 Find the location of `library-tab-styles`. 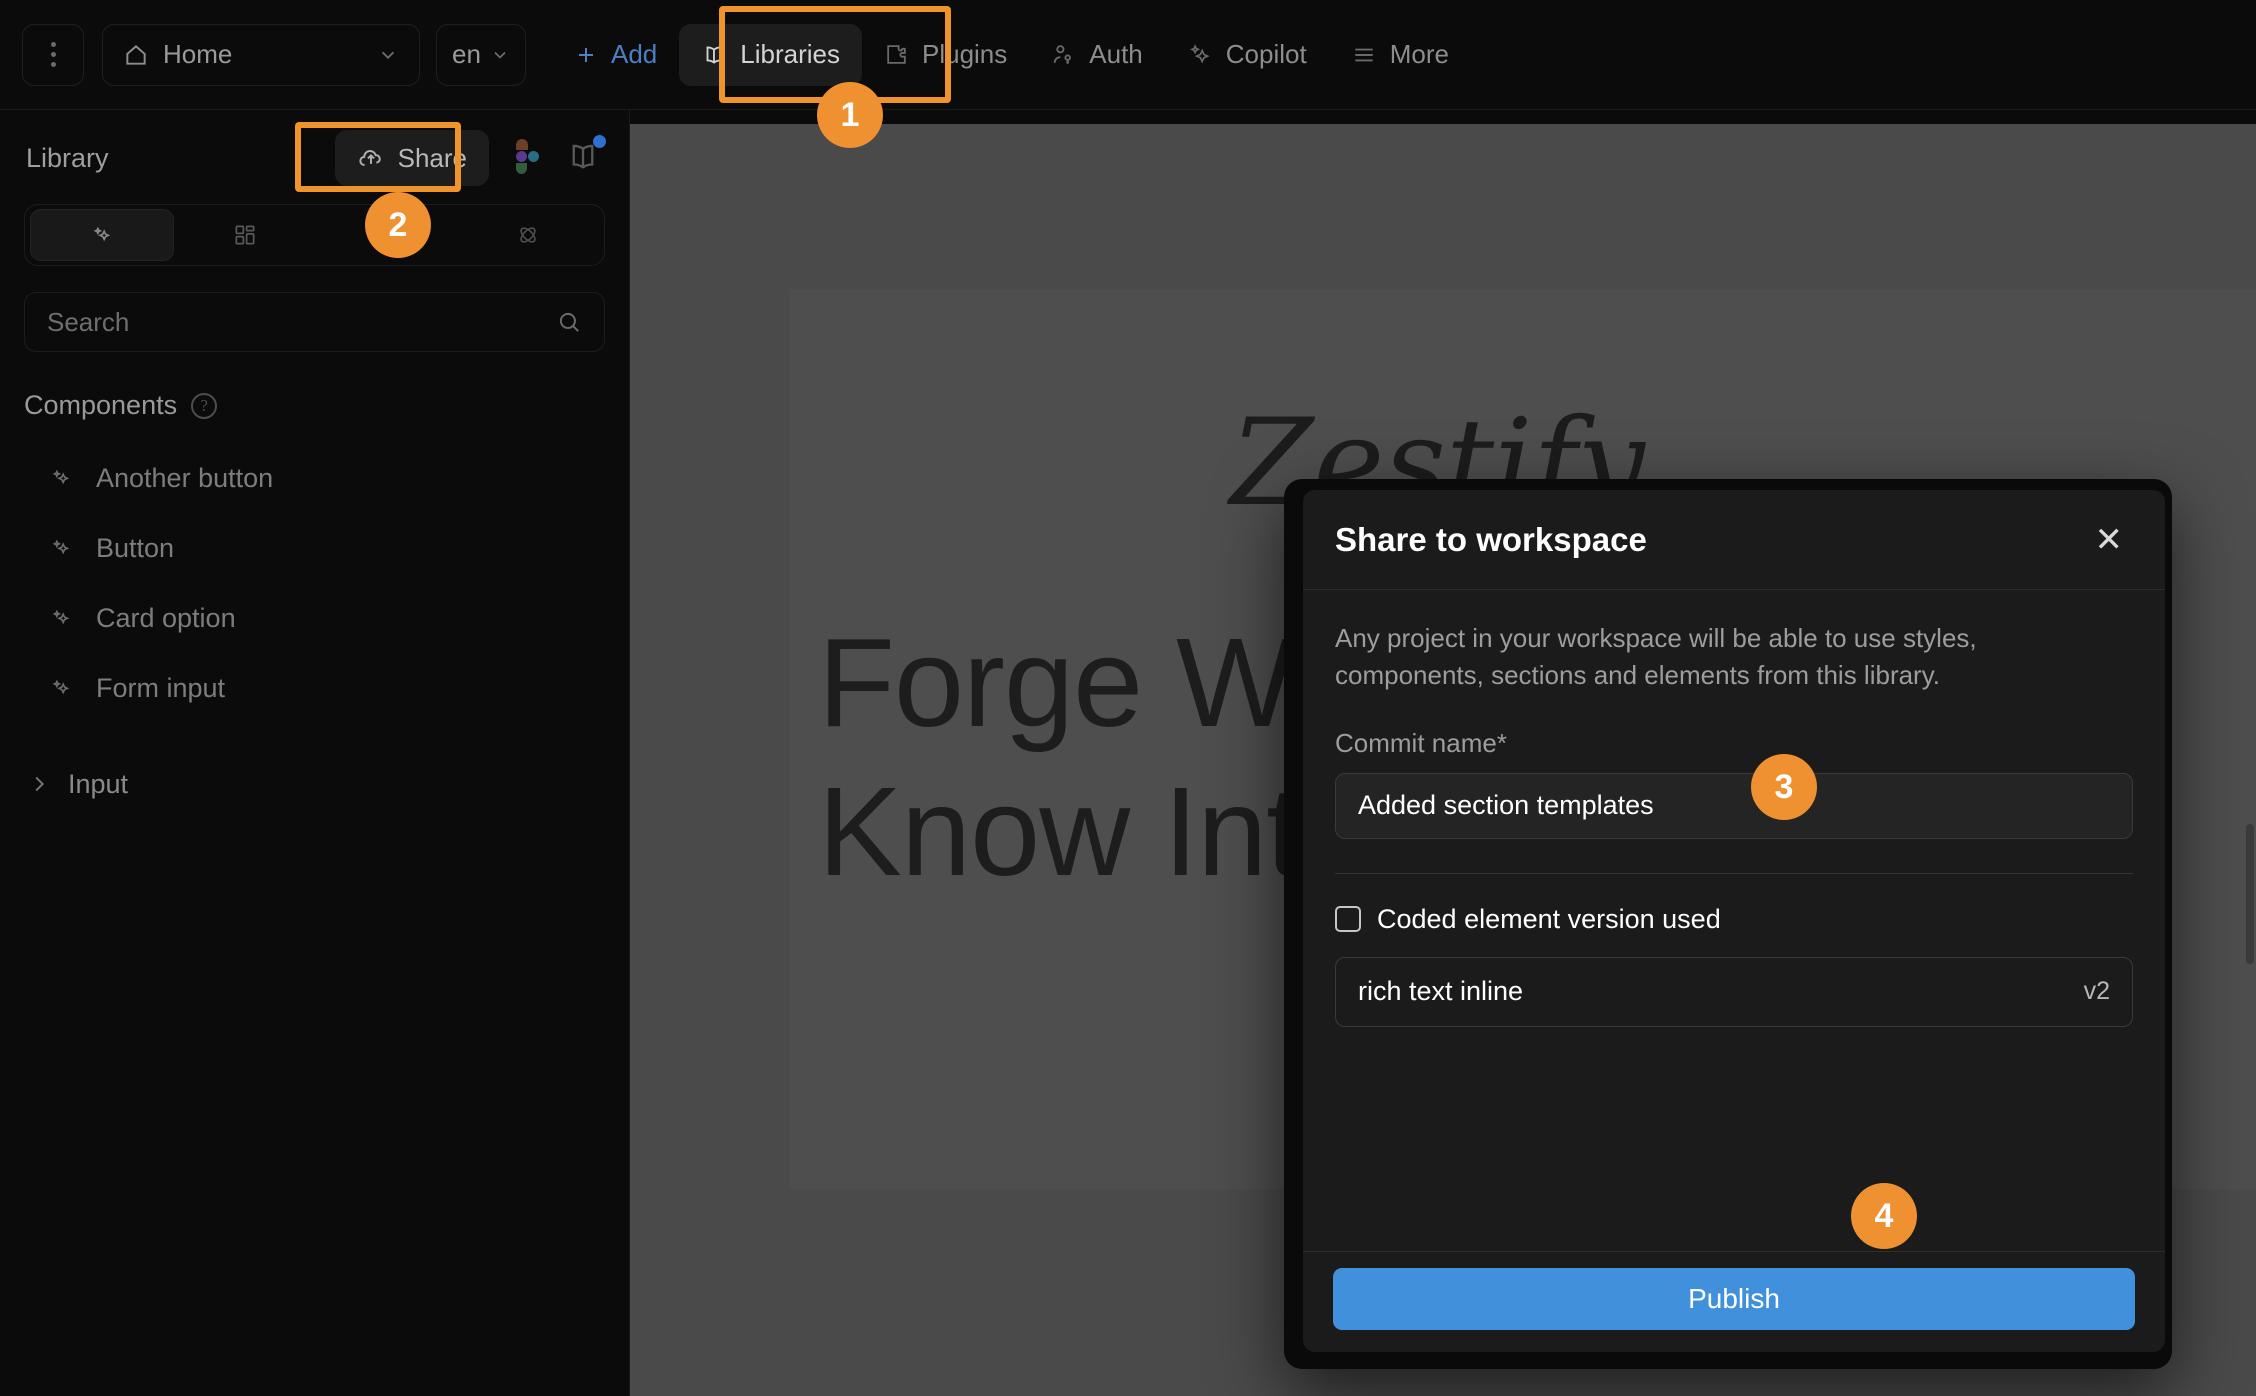

library-tab-styles is located at coordinates (528, 235).